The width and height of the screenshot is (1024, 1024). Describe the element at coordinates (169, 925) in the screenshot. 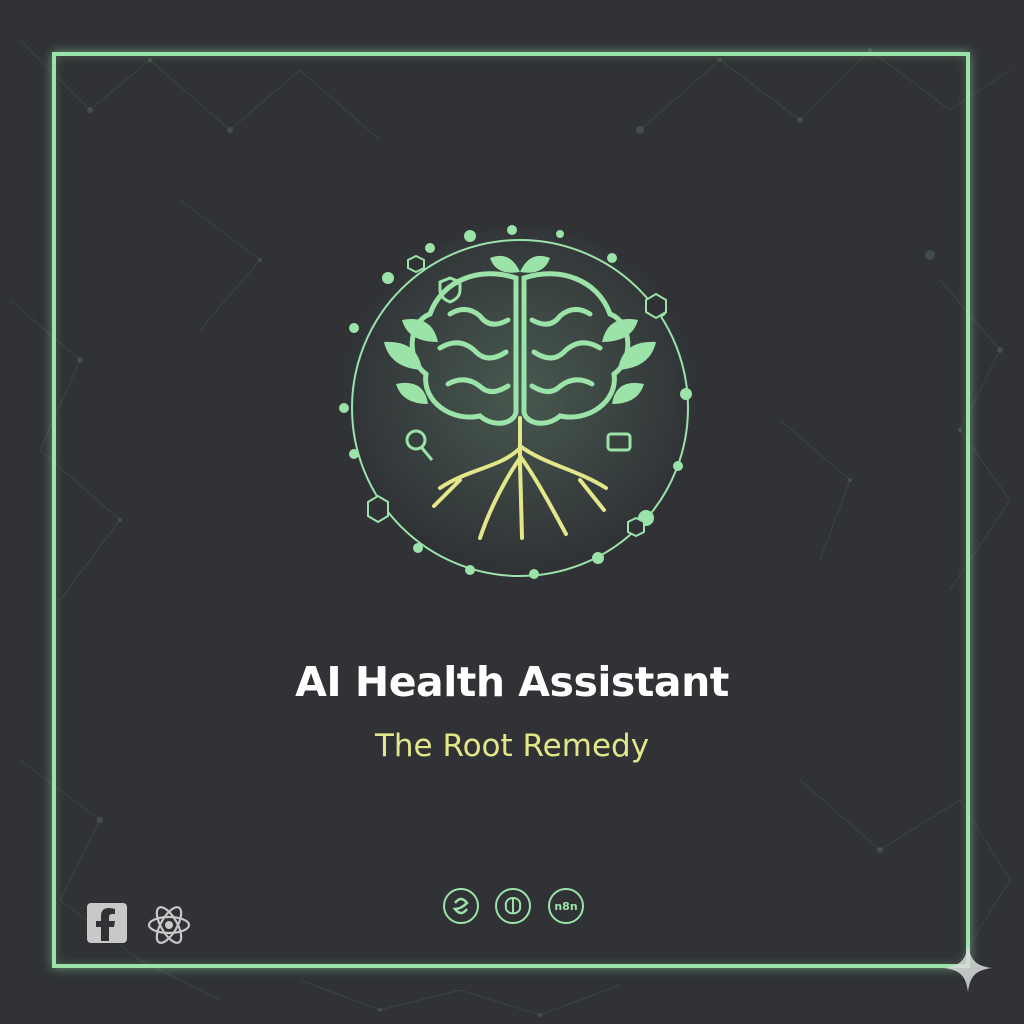

I see `atom-icon` at that location.